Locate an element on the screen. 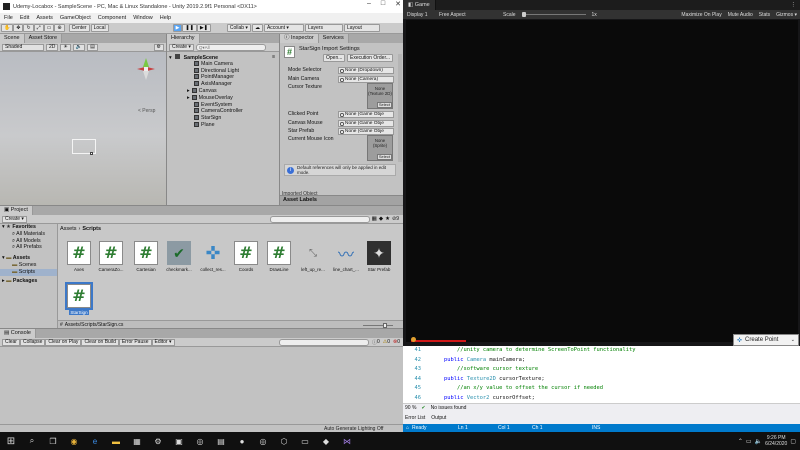 The image size is (800, 450). scale-slider-thumb is located at coordinates (523, 14).